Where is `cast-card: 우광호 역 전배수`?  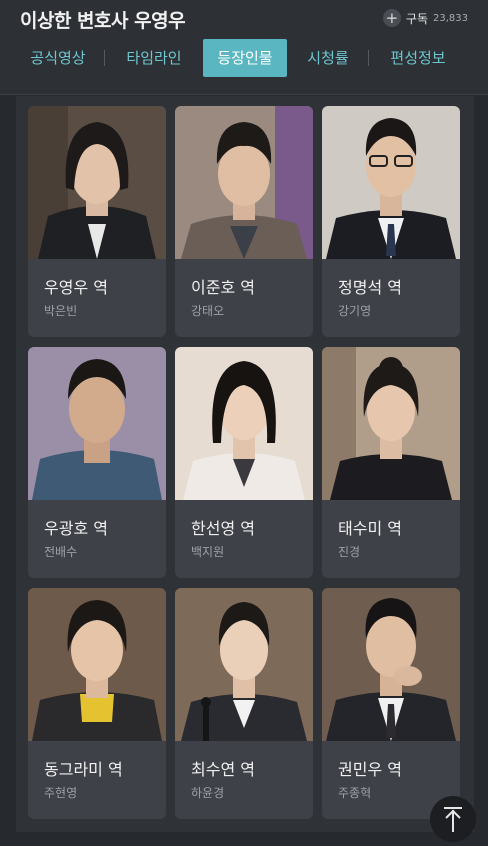
cast-card: 우광호 역 전배수 is located at coordinates (97, 462).